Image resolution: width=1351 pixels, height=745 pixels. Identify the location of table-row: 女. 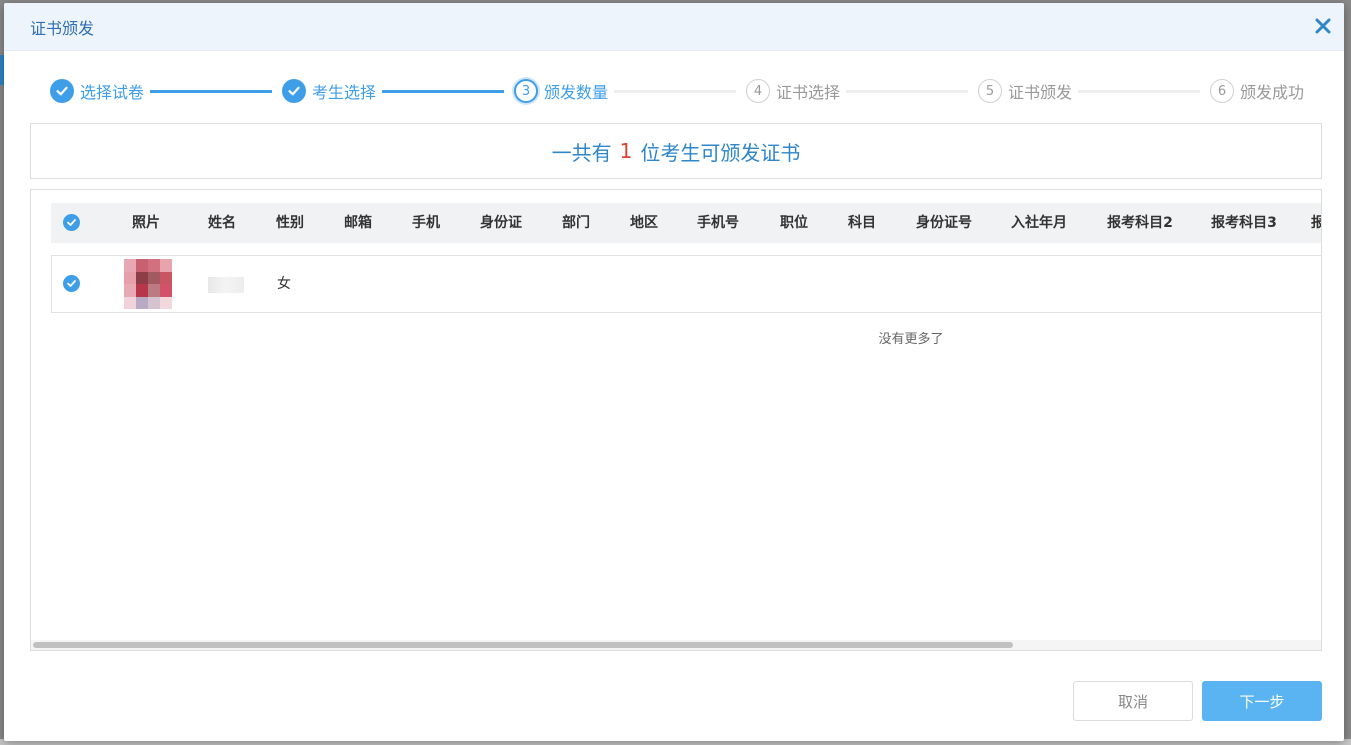
(686, 284).